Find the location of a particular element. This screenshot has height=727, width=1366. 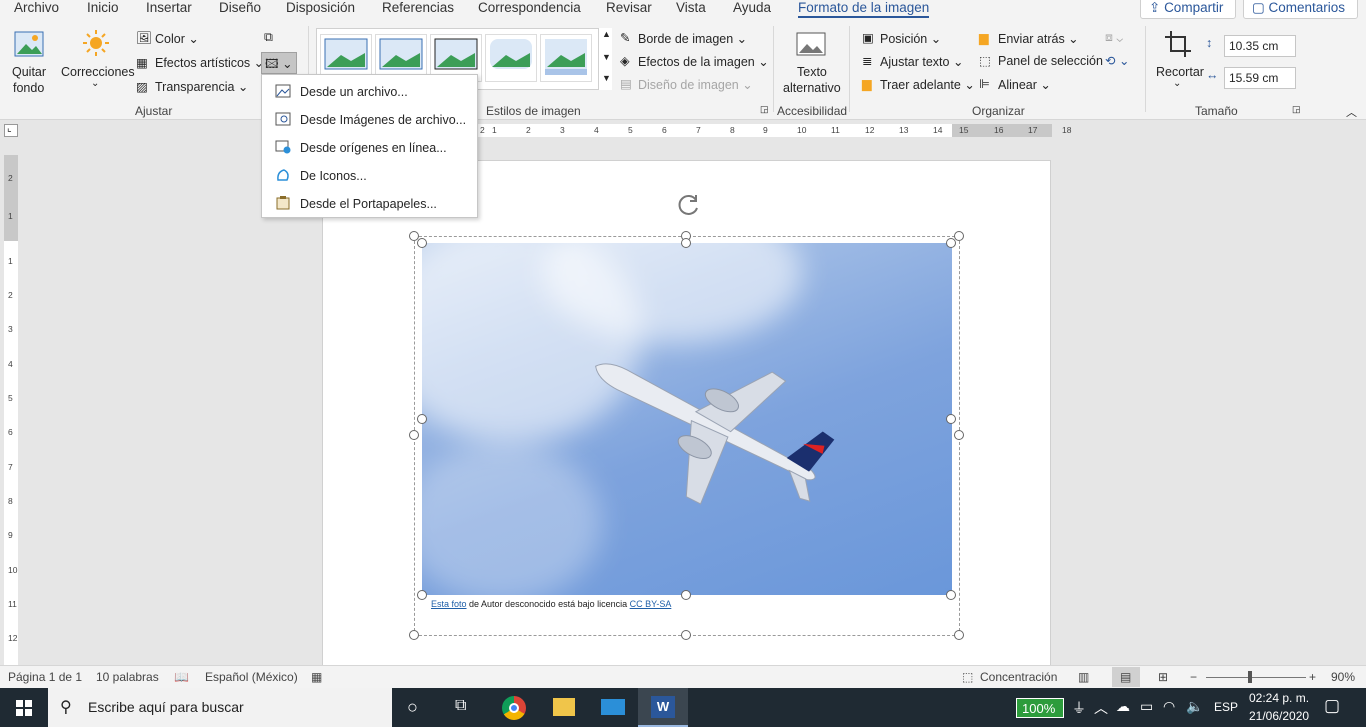

word-taskbar-button: W is located at coordinates (663, 707).